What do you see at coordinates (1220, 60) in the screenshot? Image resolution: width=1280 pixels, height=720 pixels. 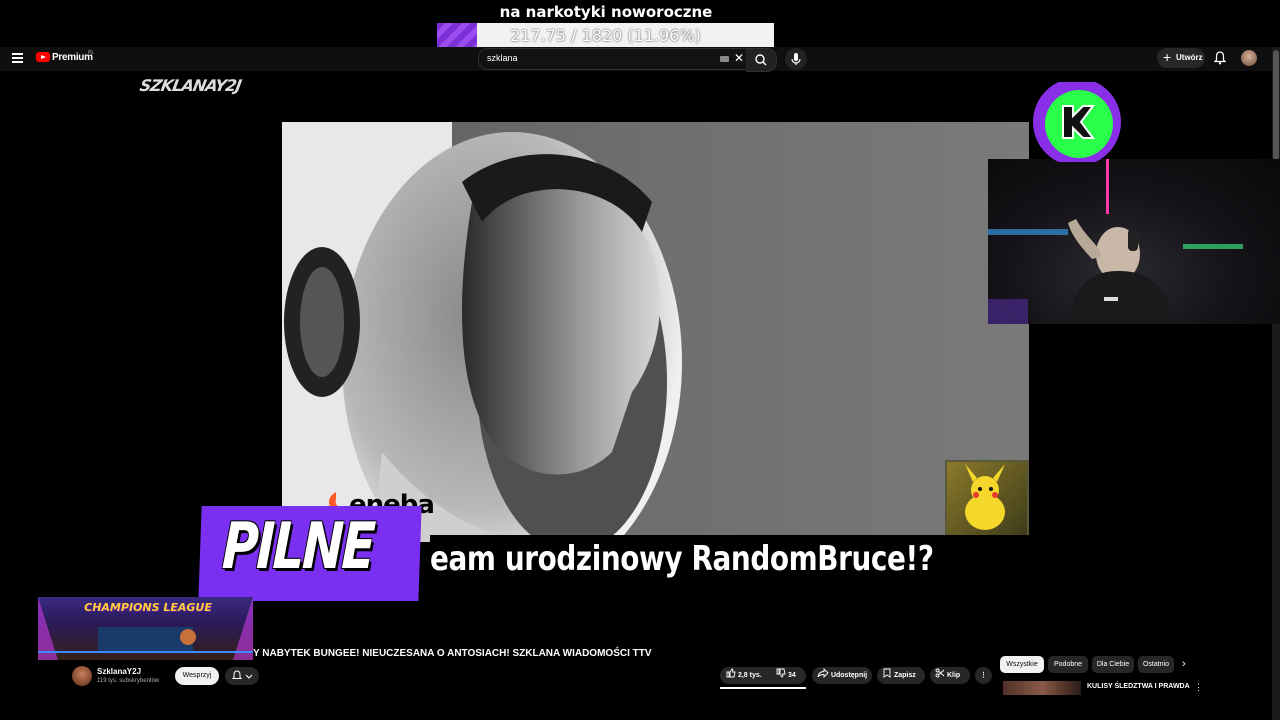 I see `notifications-bell-icon` at bounding box center [1220, 60].